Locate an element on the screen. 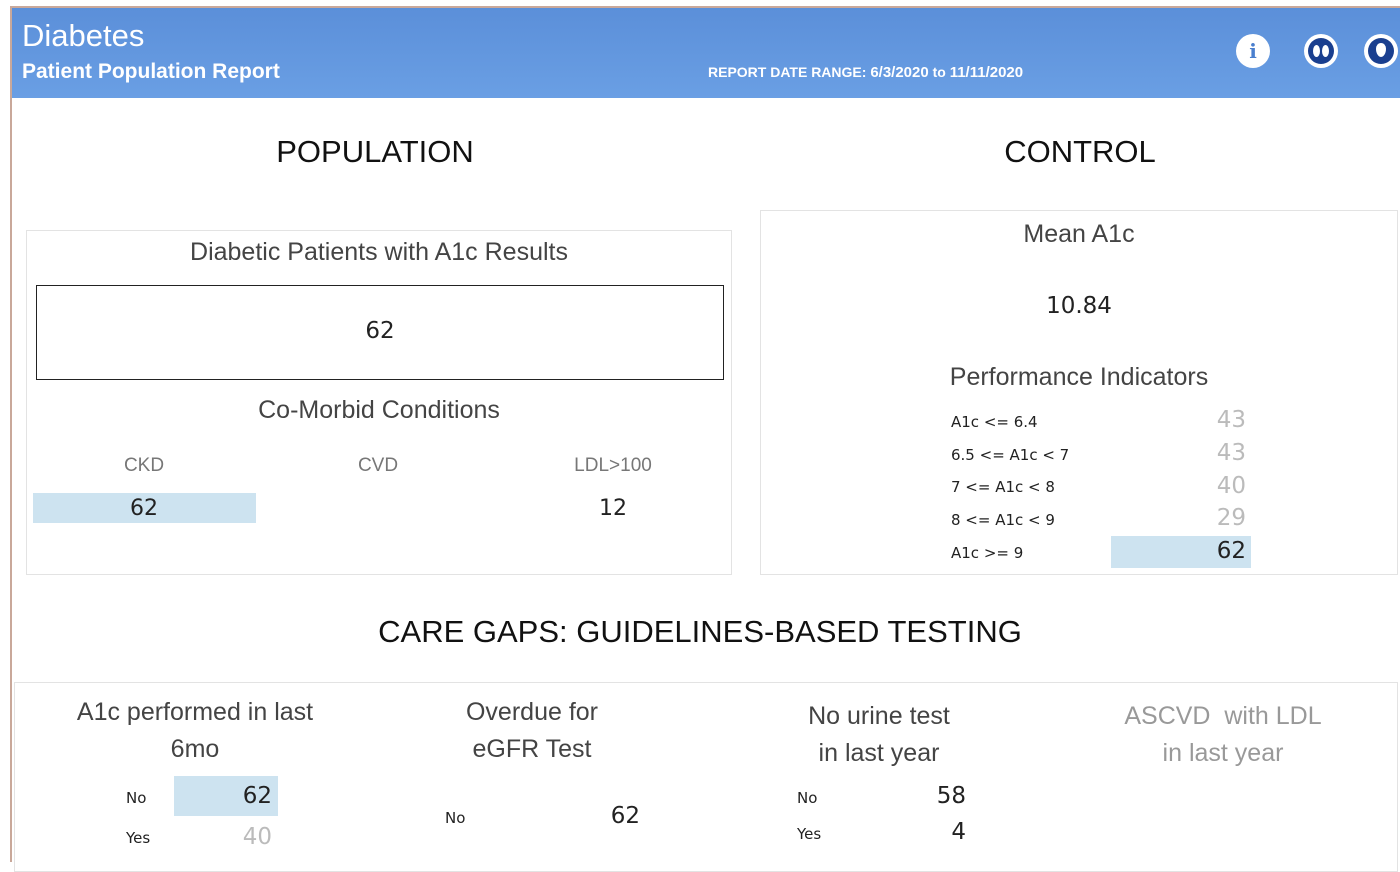  a1c-yes-value: 40 is located at coordinates (257, 837).